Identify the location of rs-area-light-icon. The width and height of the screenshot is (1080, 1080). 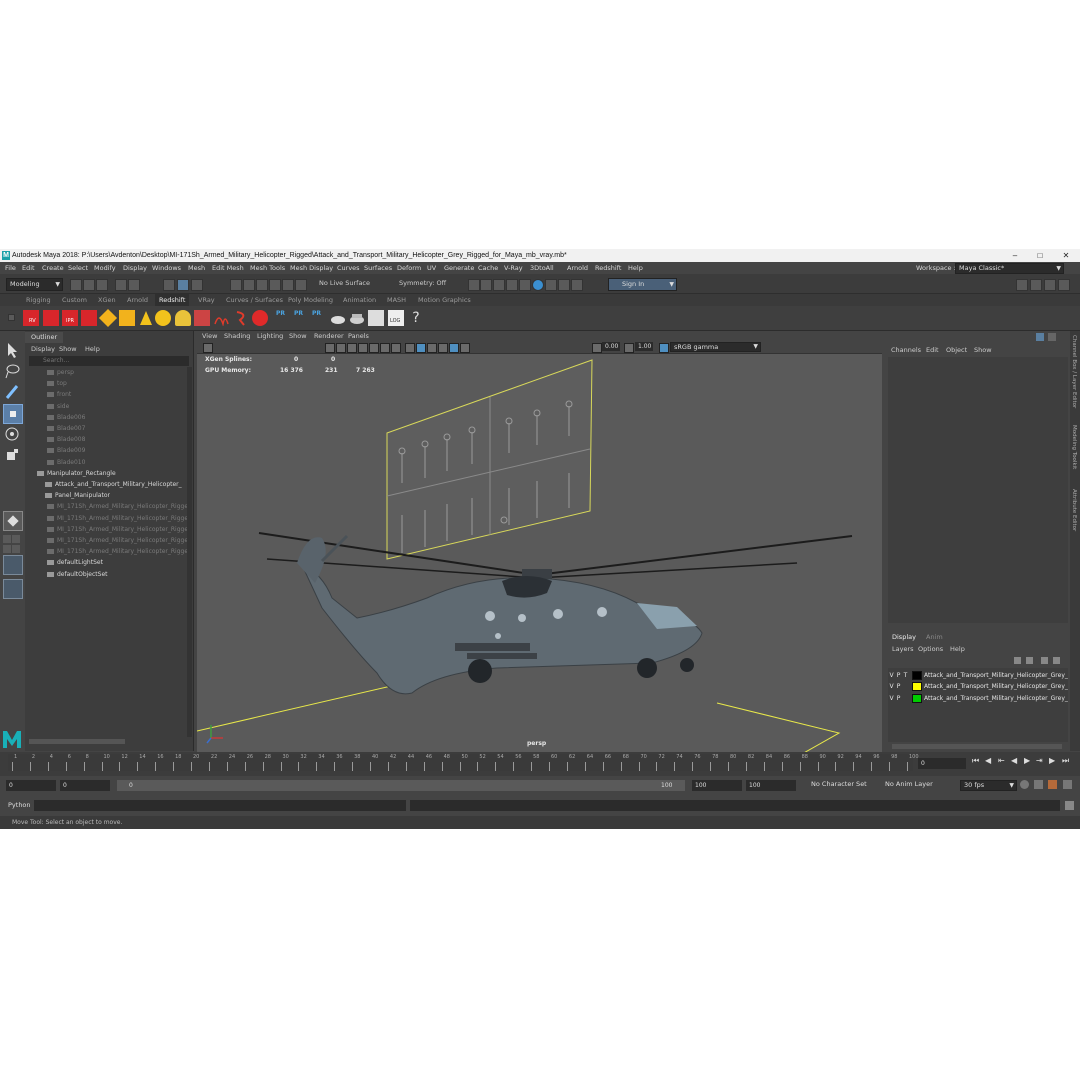
(108, 318).